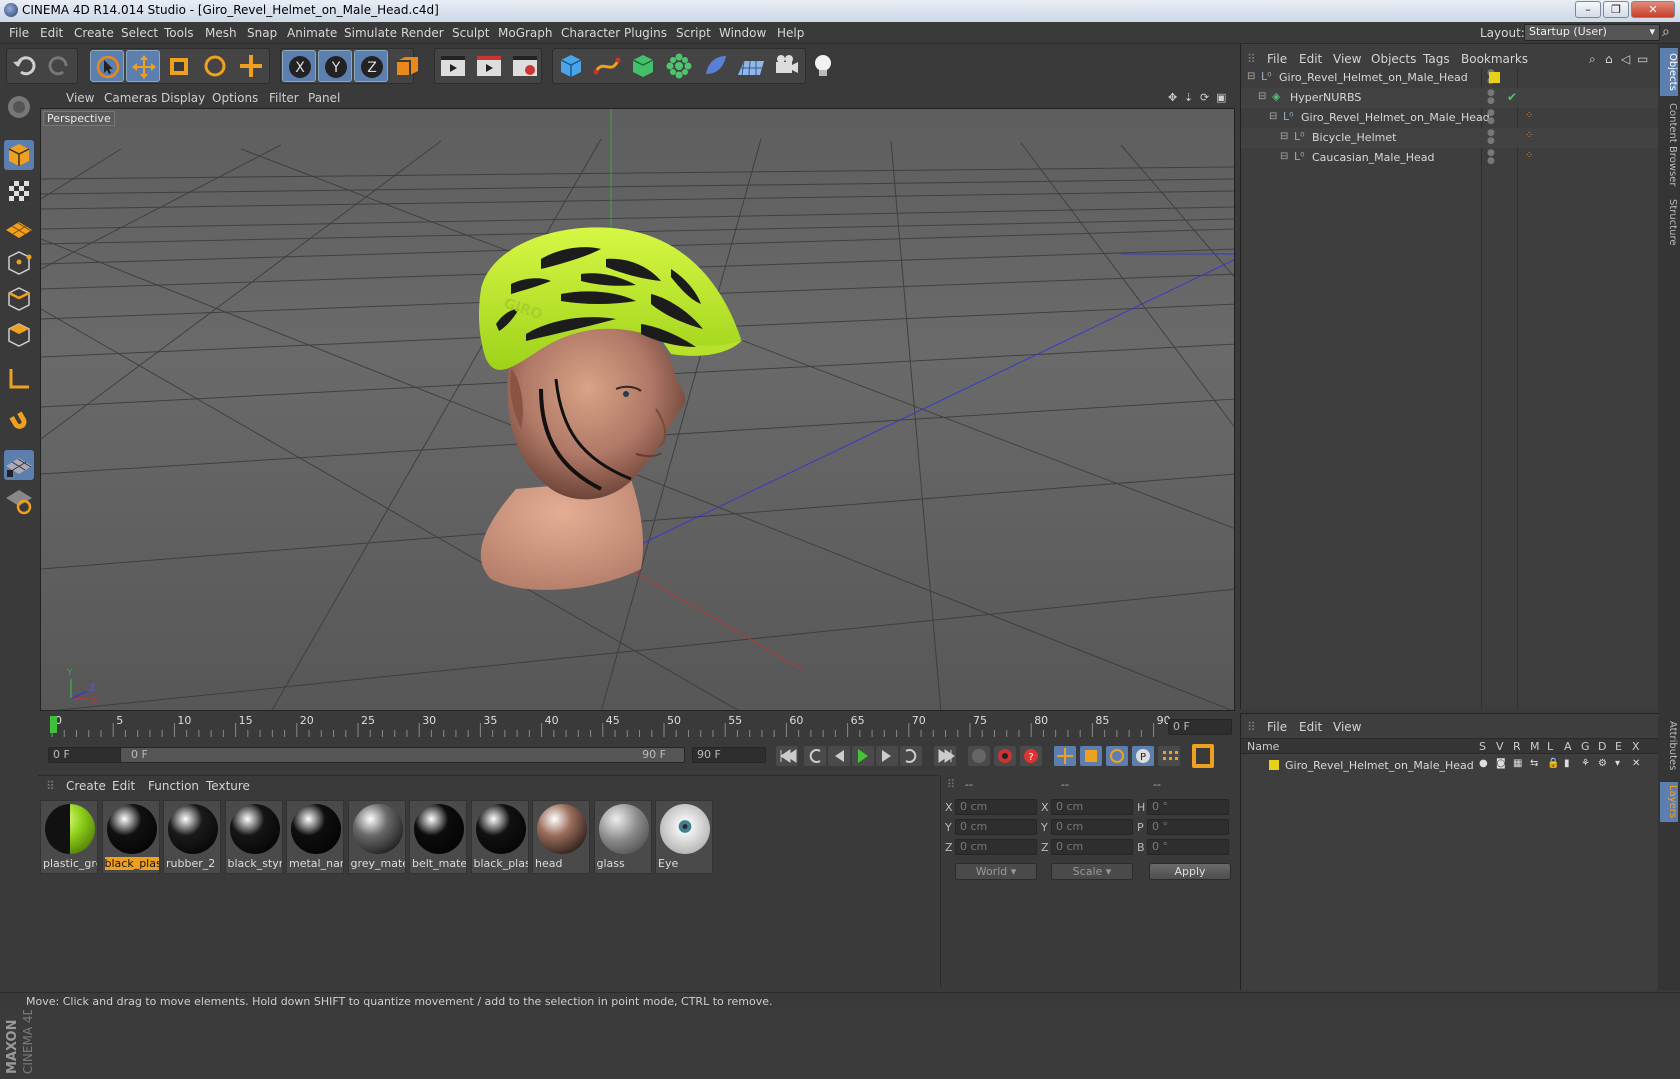 The height and width of the screenshot is (1079, 1680). I want to click on material-swatch: grey_mater, so click(376, 837).